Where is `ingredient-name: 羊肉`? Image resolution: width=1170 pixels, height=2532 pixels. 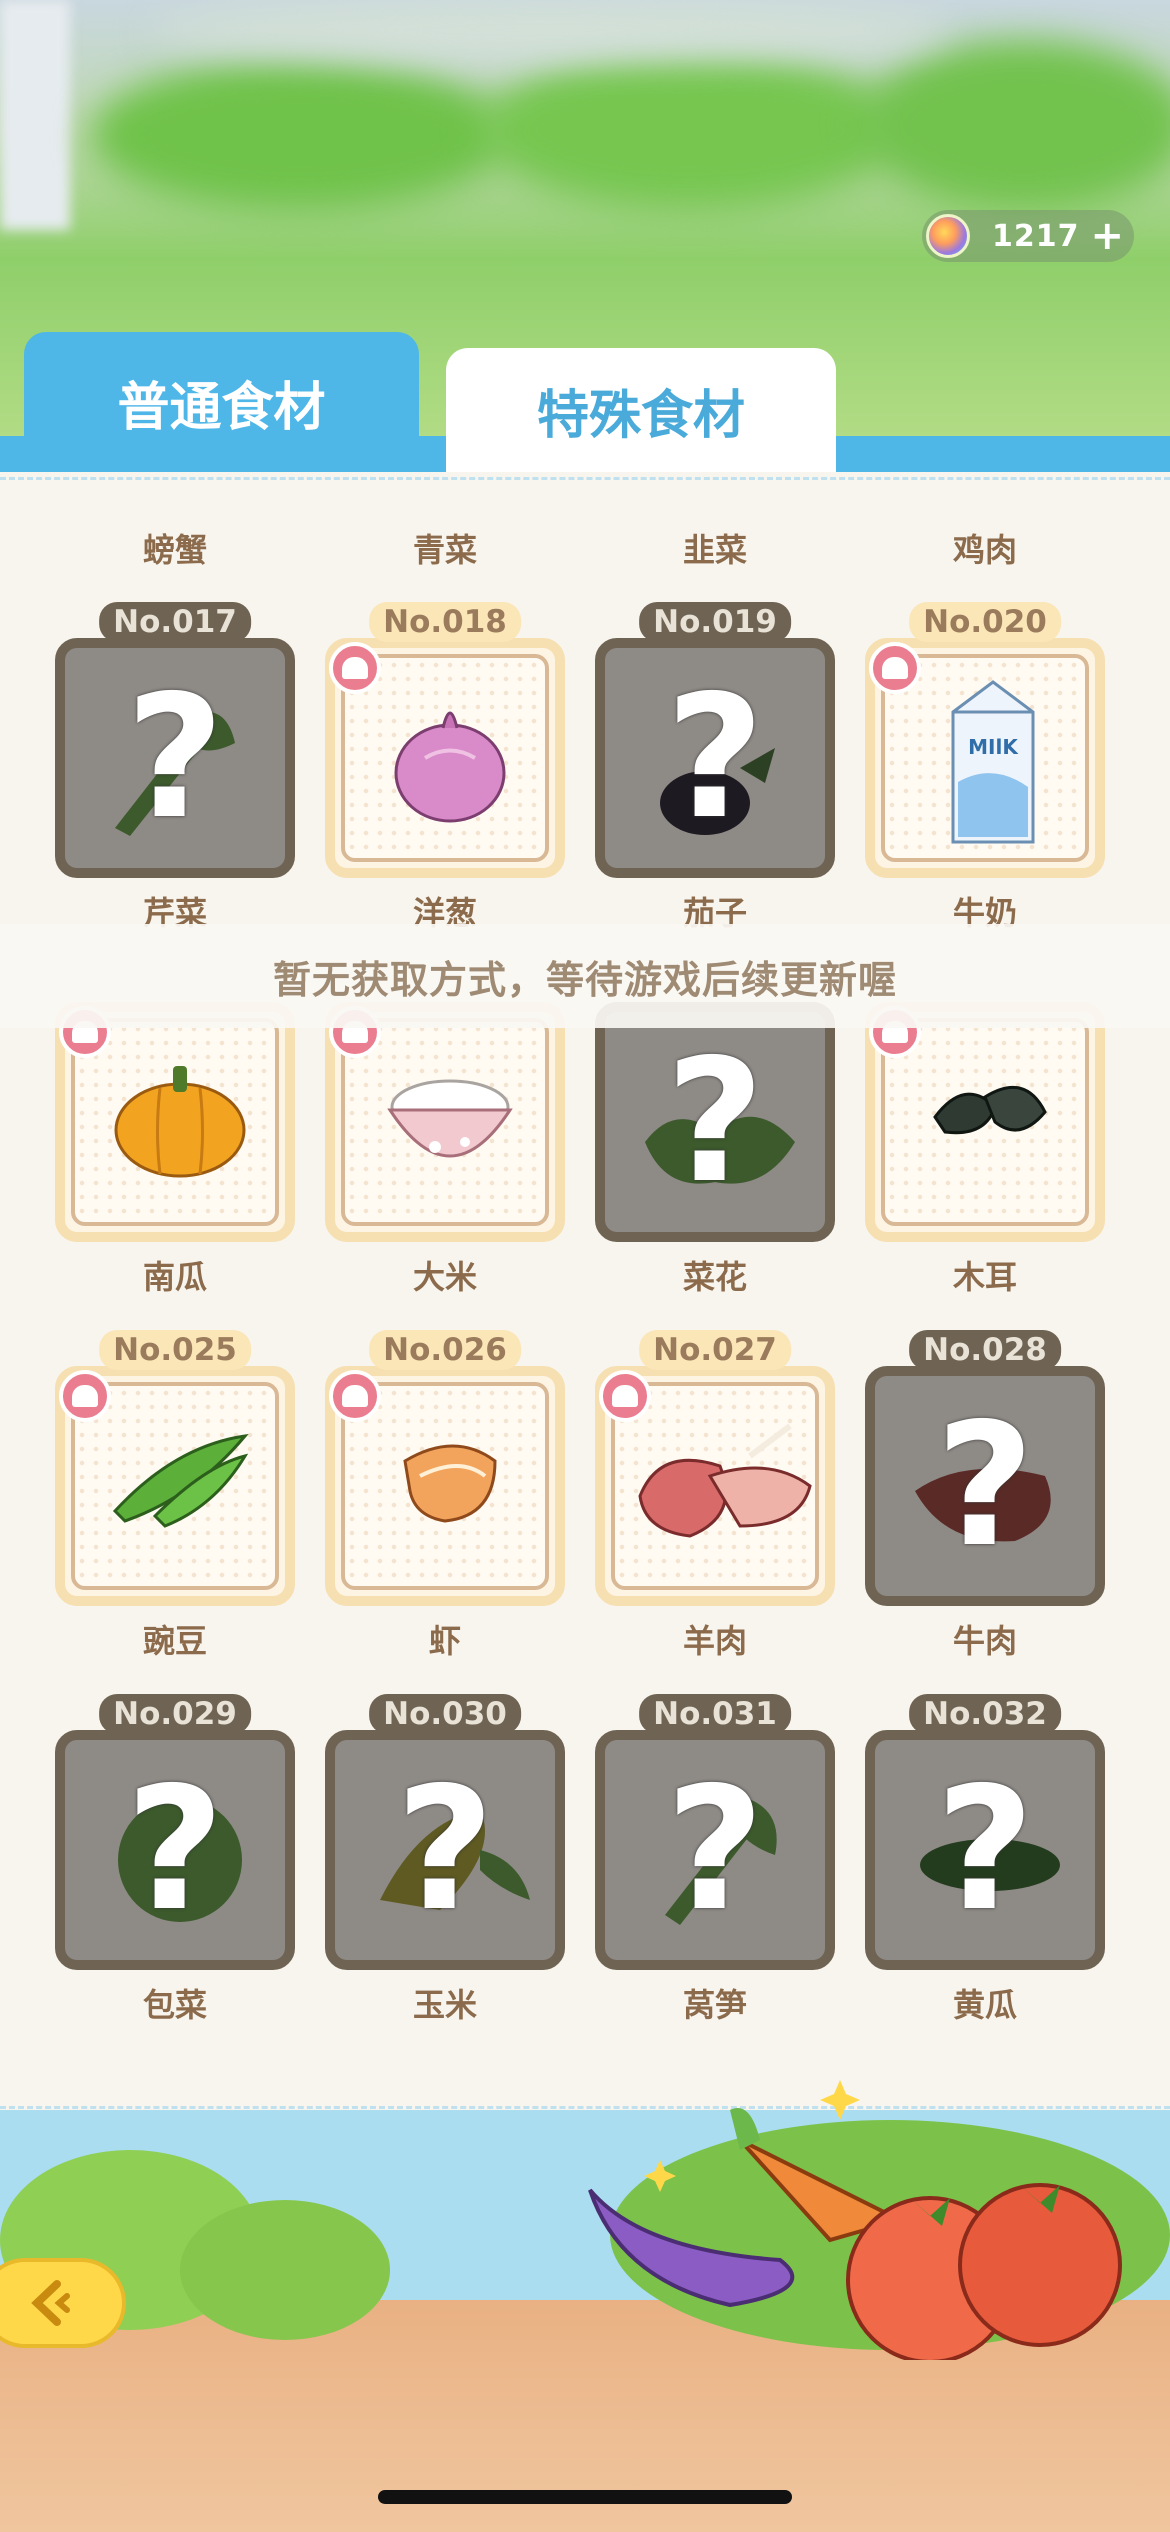 ingredient-name: 羊肉 is located at coordinates (714, 1641).